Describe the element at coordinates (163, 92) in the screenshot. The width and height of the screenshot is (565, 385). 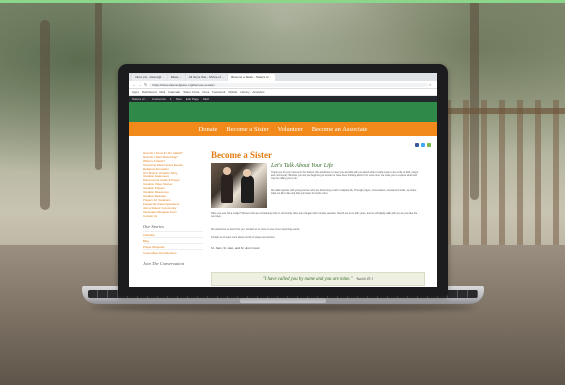
I see `bookmark-item: Mail` at that location.